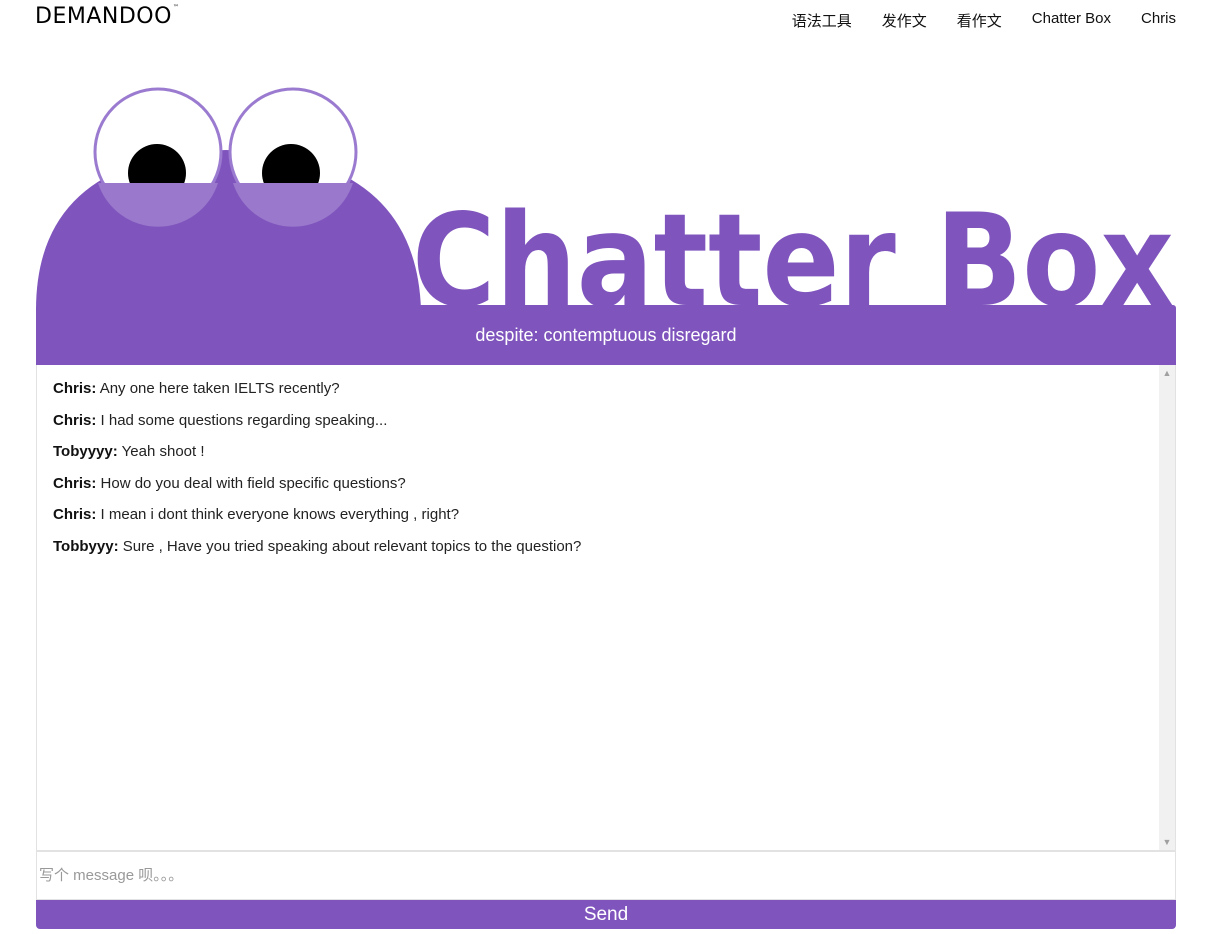 Image resolution: width=1216 pixels, height=934 pixels. What do you see at coordinates (176, 7) in the screenshot?
I see `logo-trademark: ™` at bounding box center [176, 7].